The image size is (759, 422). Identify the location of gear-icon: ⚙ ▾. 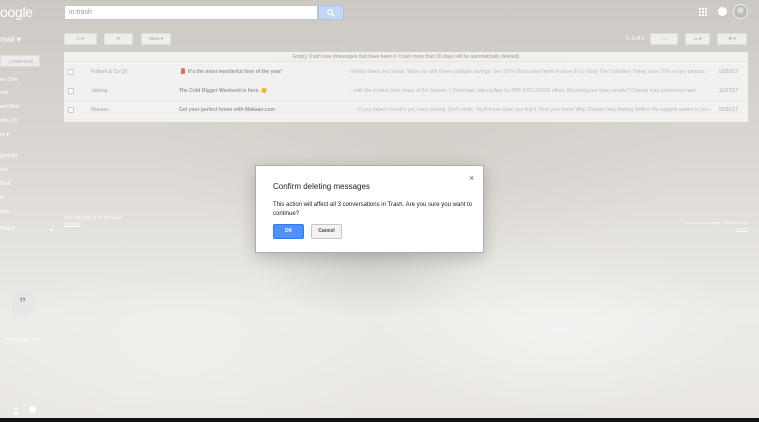
(732, 38).